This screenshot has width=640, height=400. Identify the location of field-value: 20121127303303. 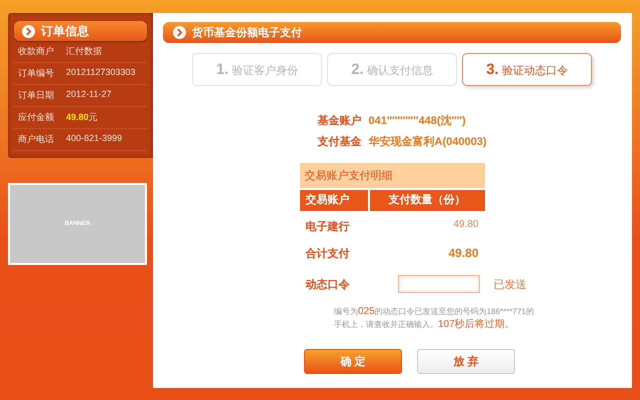
(101, 73).